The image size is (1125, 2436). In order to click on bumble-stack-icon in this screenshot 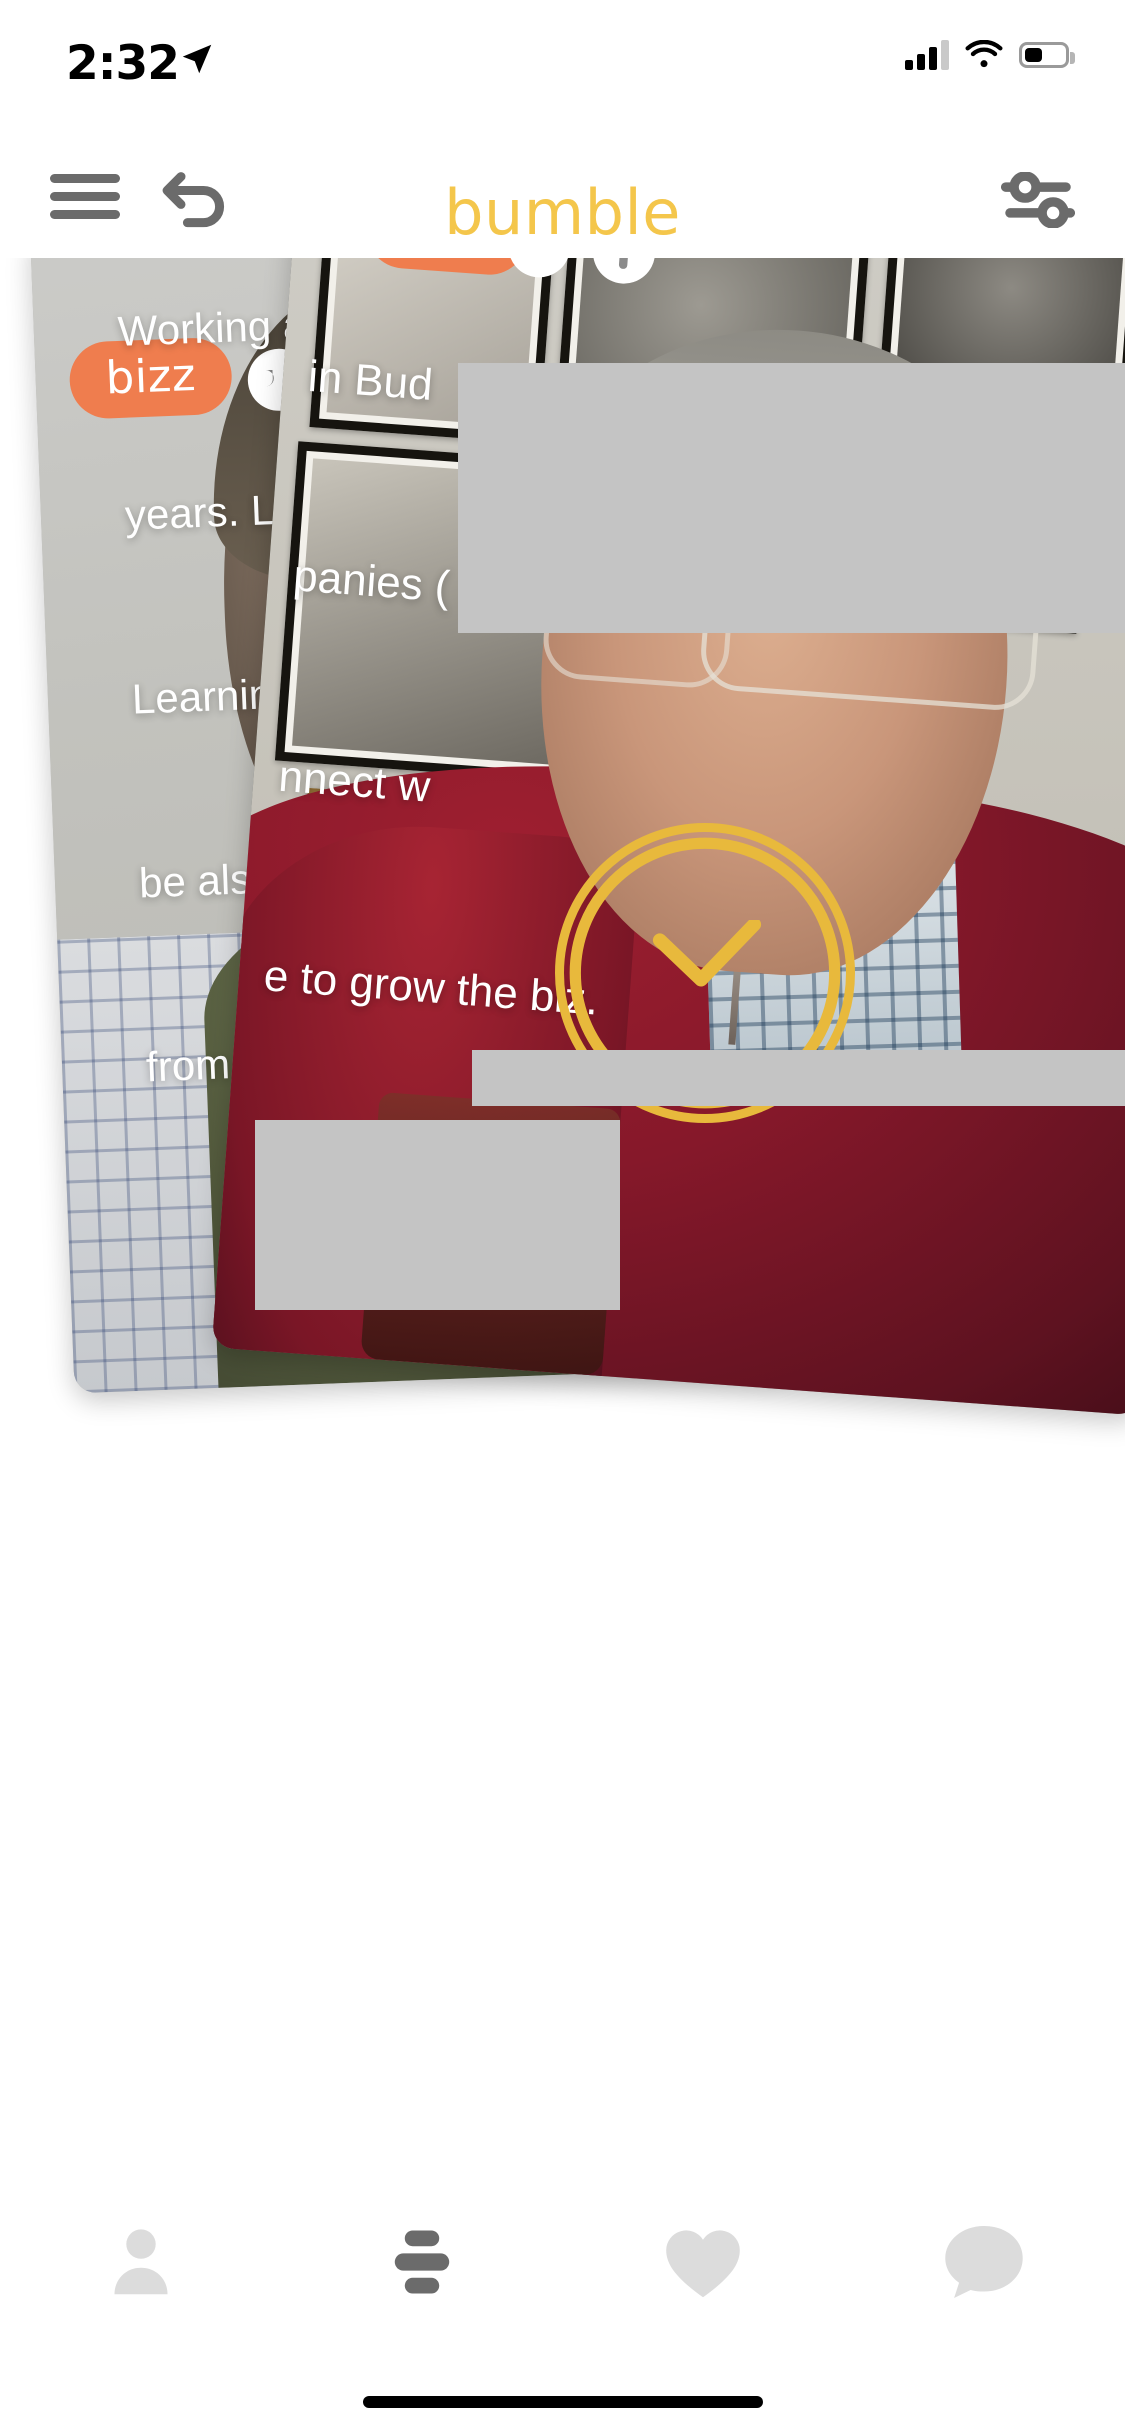, I will do `click(422, 2262)`.